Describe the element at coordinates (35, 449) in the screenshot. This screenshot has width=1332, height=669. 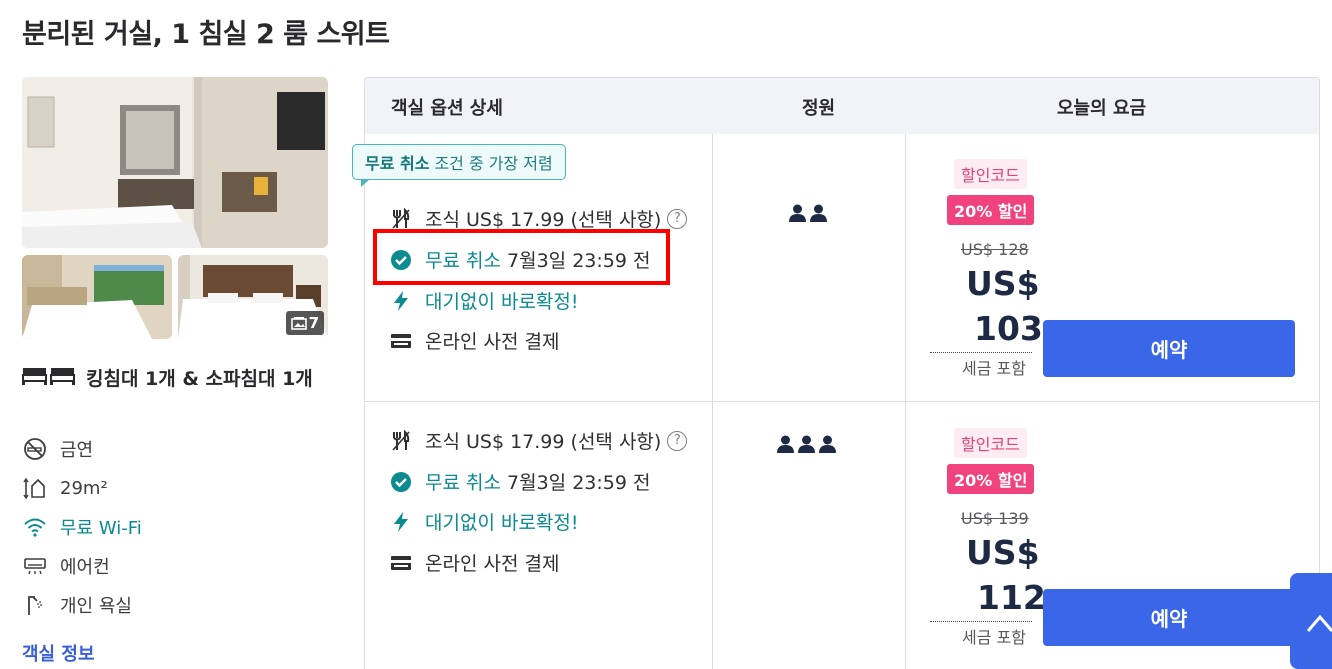
I see `no-smoking-icon` at that location.